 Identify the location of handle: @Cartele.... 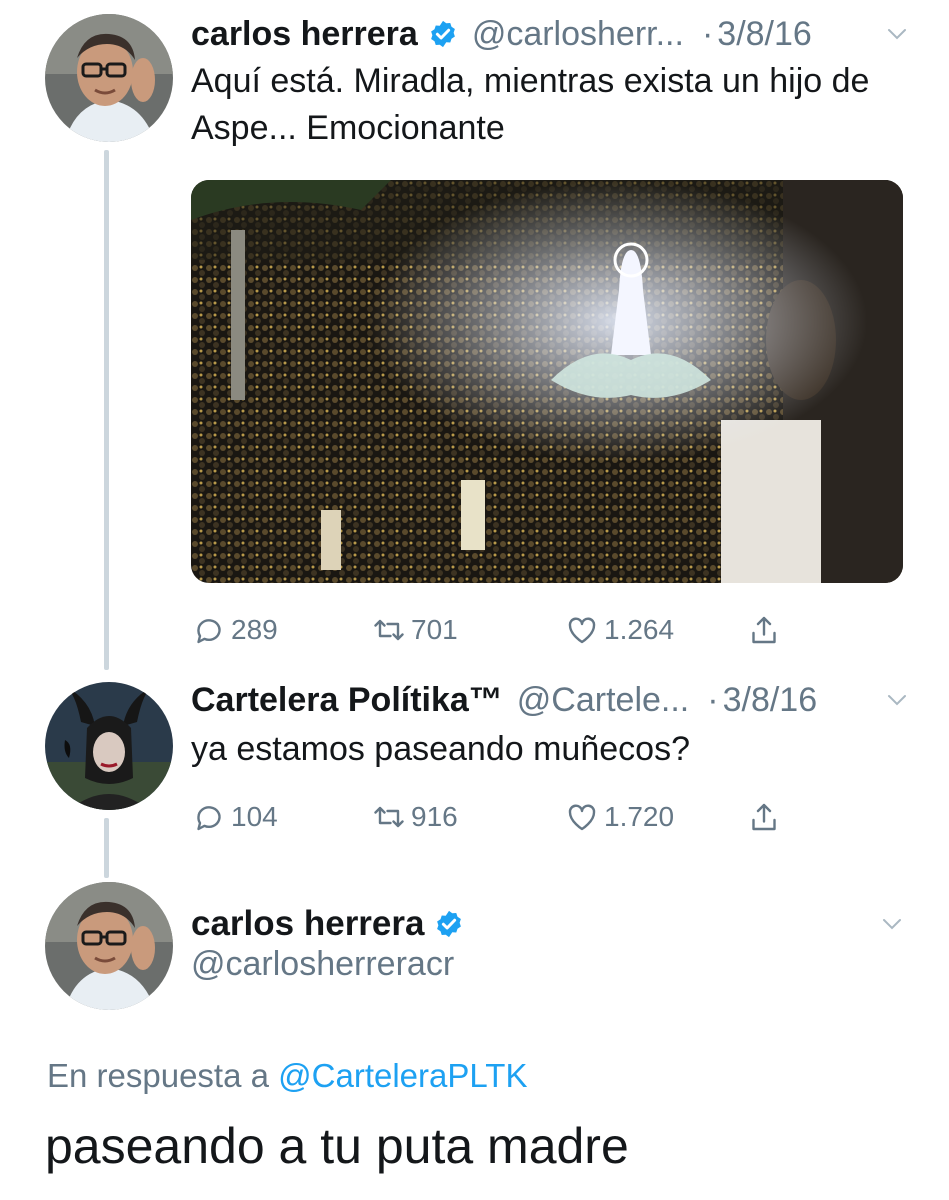
(603, 700).